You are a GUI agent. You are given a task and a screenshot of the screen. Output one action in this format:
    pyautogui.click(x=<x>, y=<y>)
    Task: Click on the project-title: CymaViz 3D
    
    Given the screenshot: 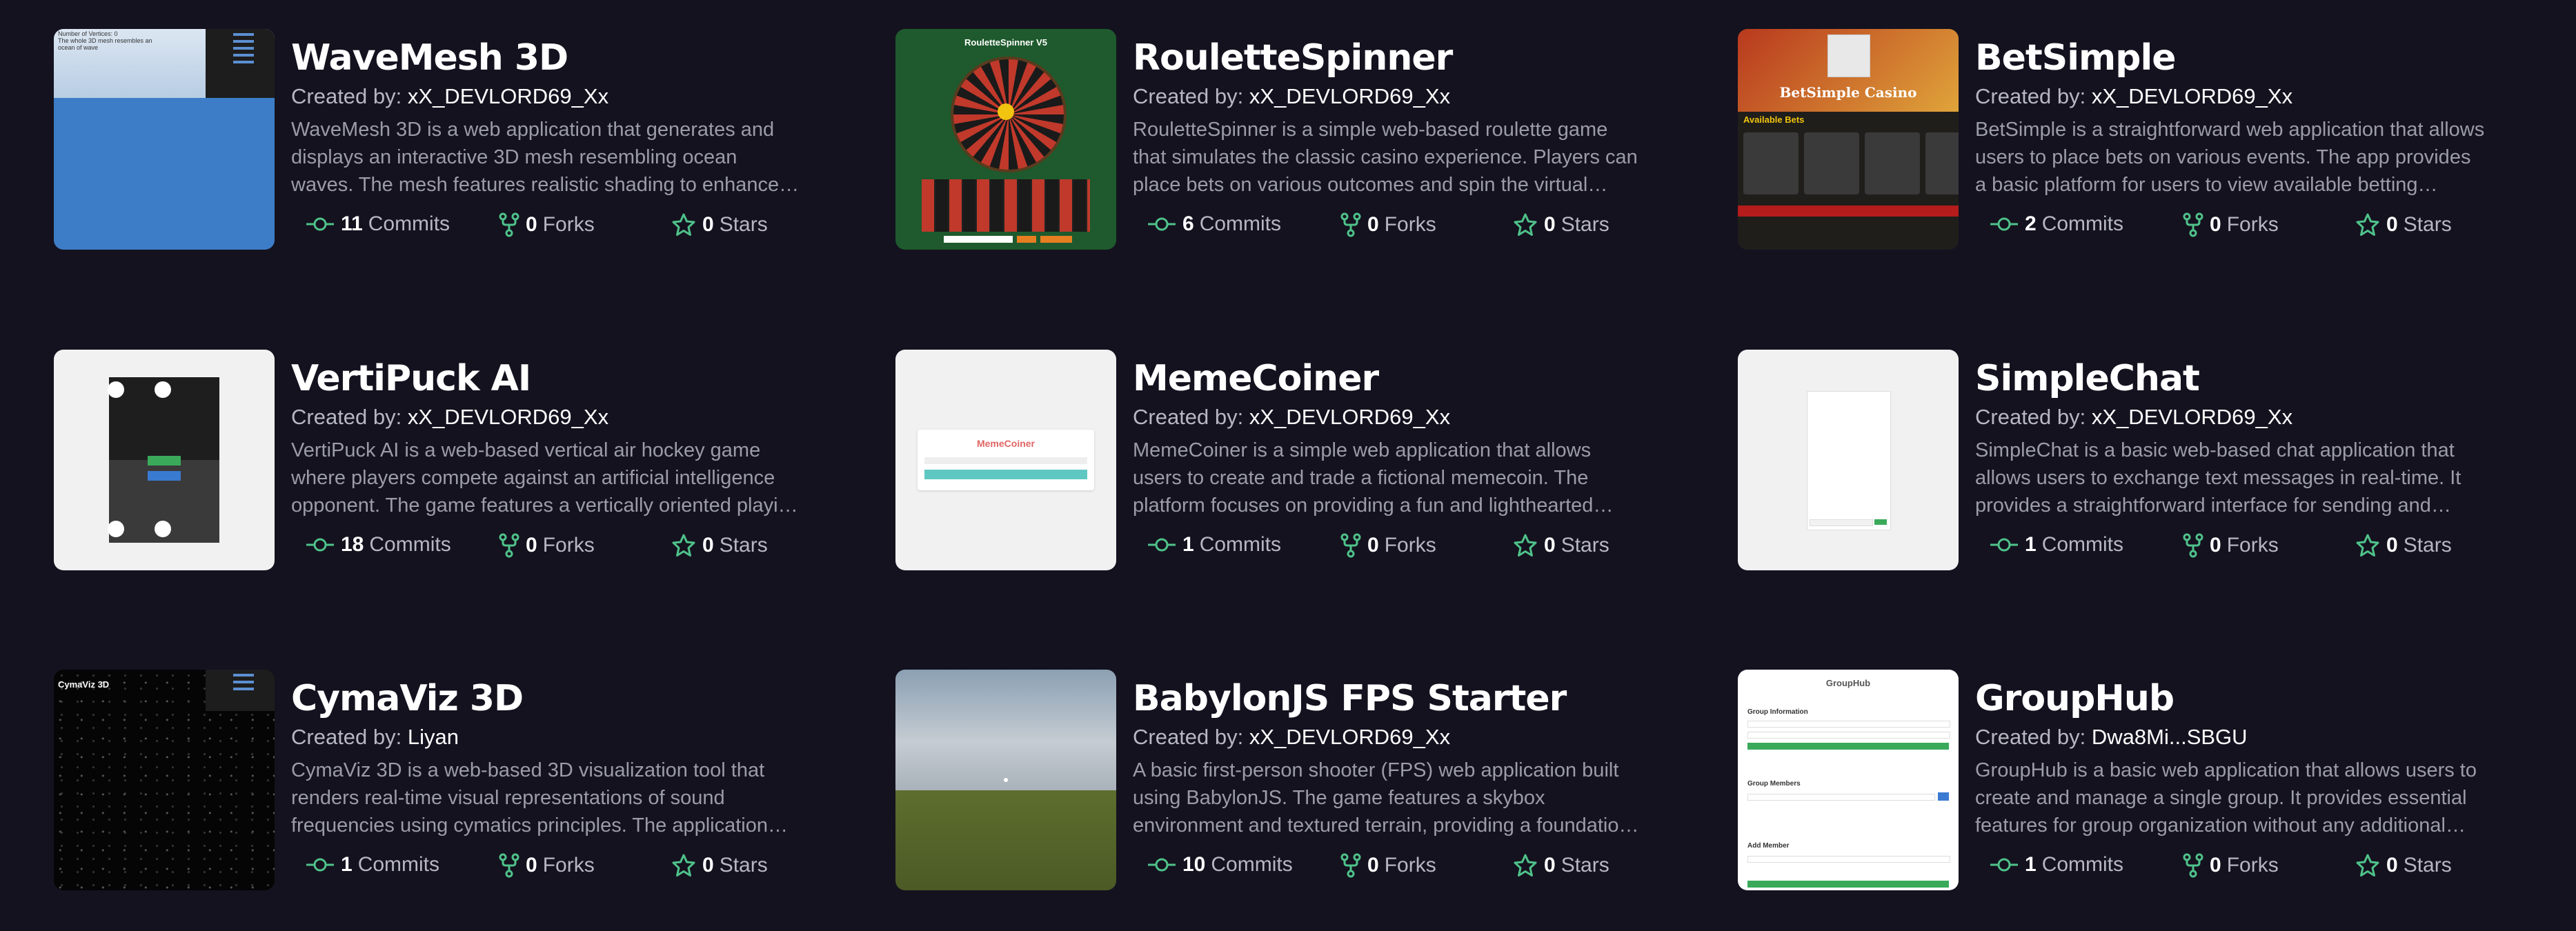 What is the action you would take?
    pyautogui.click(x=567, y=699)
    